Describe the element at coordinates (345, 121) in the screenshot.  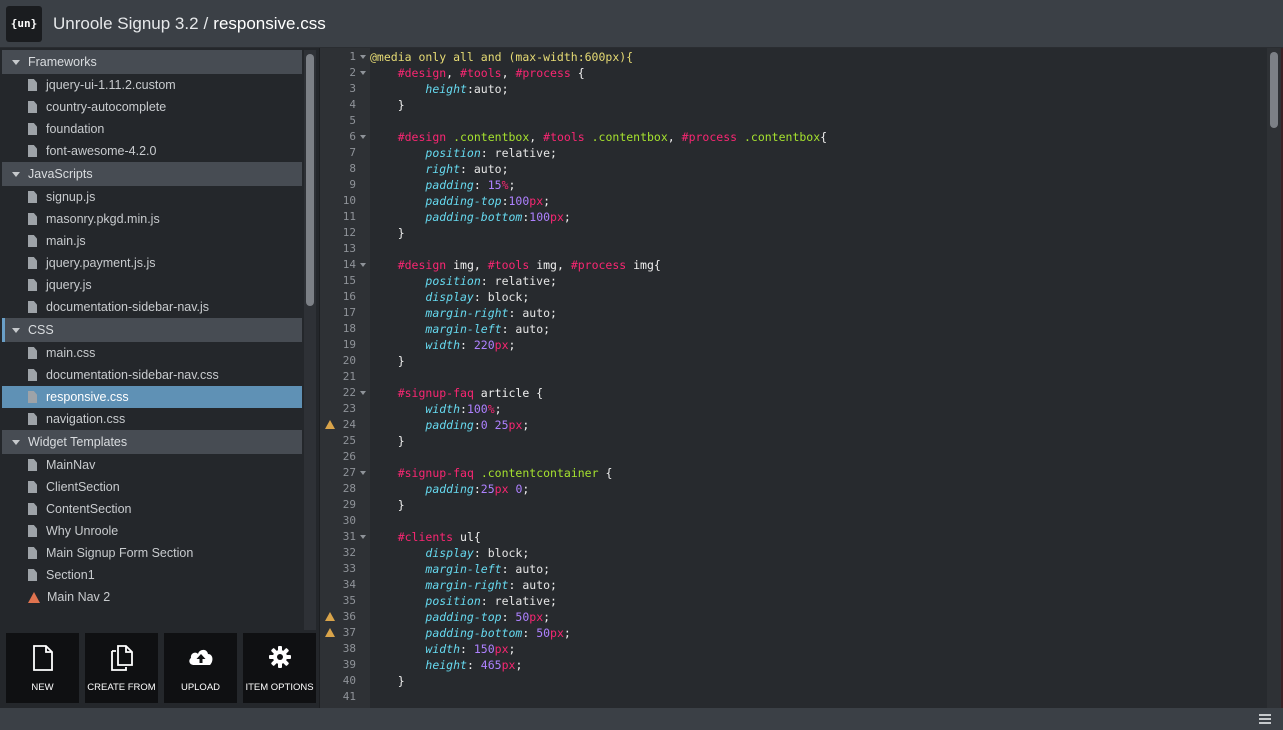
I see `gutter-line: 5` at that location.